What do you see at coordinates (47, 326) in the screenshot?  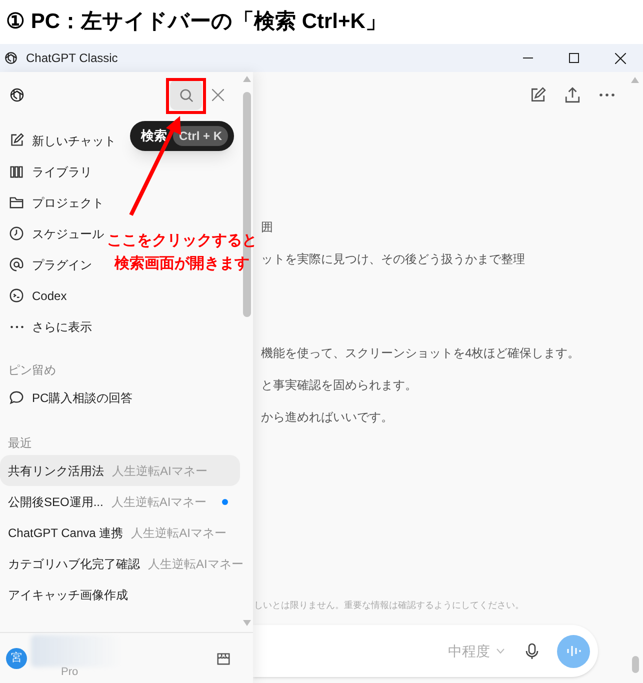 I see `sidebar-item: さらに表示` at bounding box center [47, 326].